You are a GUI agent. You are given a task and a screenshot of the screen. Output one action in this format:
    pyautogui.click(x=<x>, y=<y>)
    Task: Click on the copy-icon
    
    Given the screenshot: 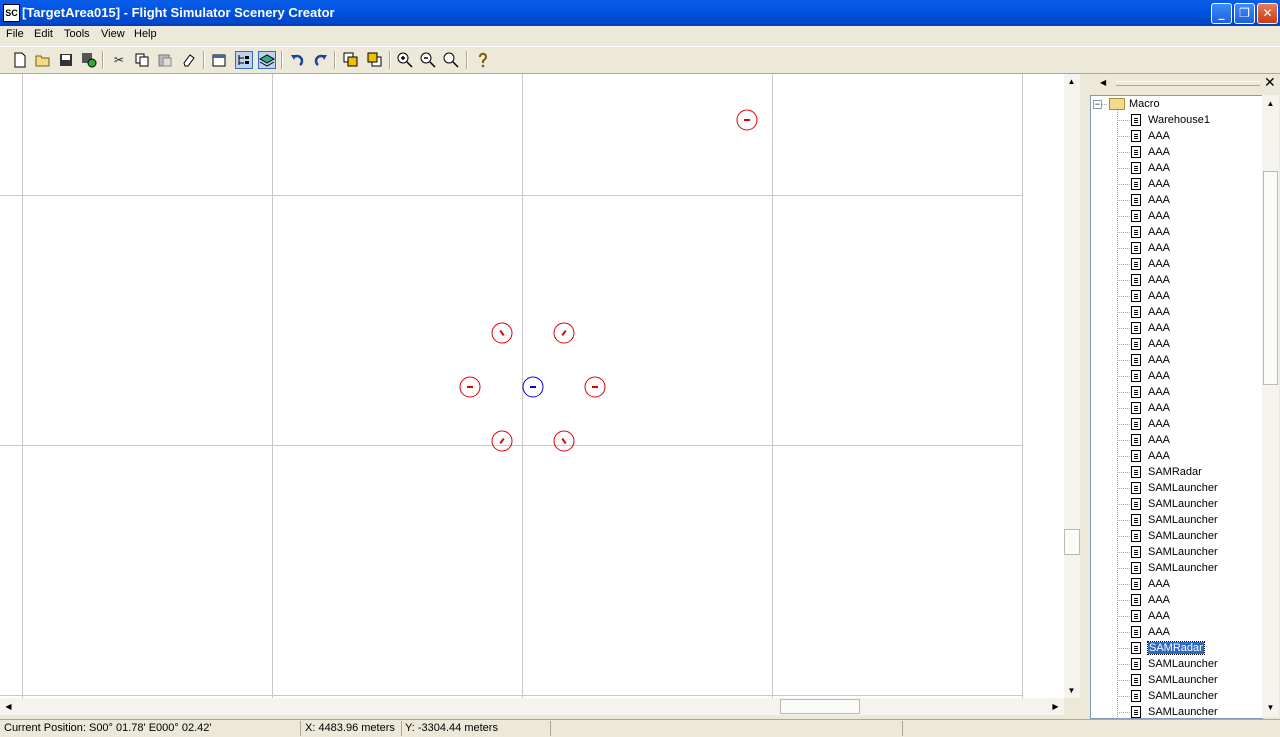 What is the action you would take?
    pyautogui.click(x=142, y=60)
    